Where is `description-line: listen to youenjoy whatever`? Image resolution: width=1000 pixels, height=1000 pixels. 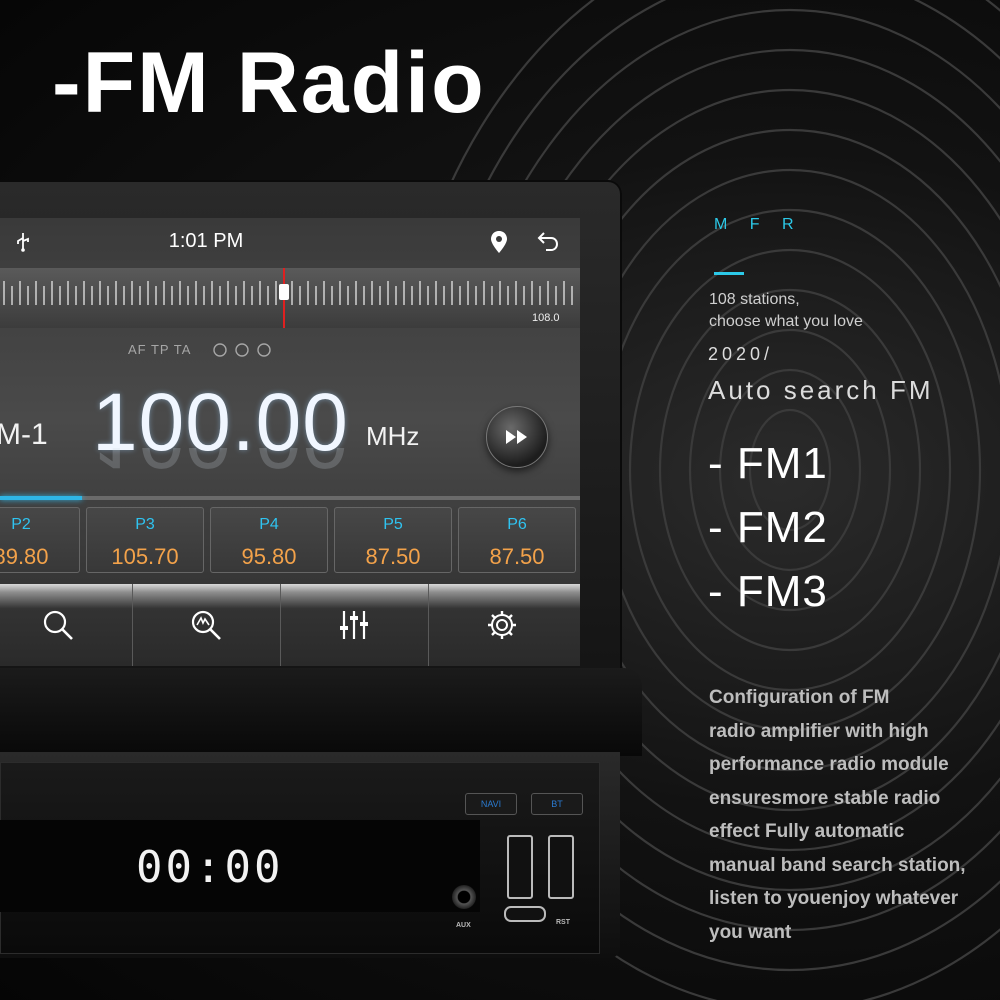 description-line: listen to youenjoy whatever is located at coordinates (834, 898).